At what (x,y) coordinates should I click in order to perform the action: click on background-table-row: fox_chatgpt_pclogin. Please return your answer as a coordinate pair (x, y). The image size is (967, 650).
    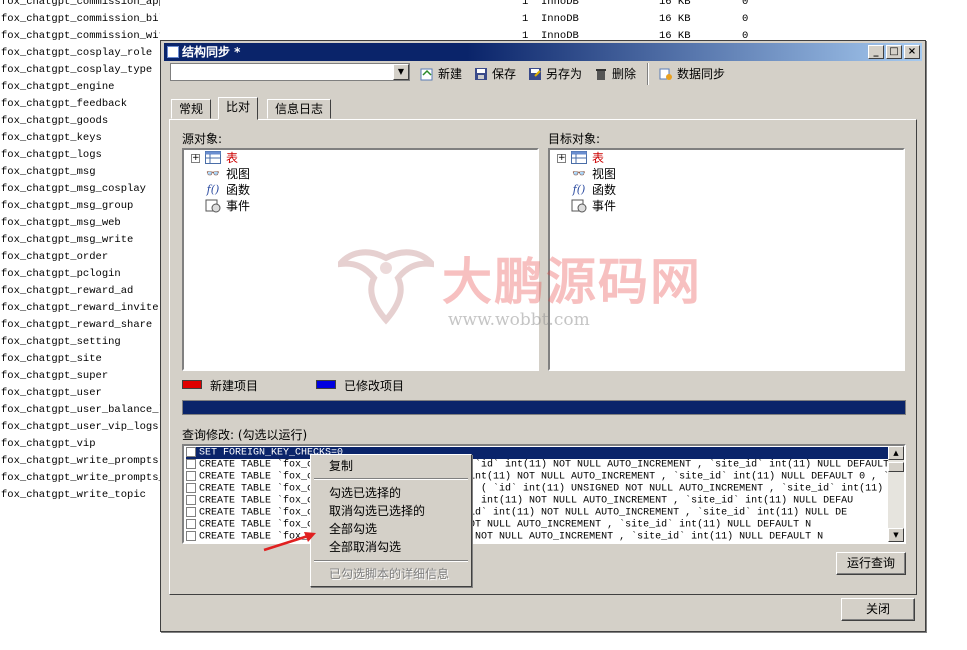
    Looking at the image, I should click on (80, 274).